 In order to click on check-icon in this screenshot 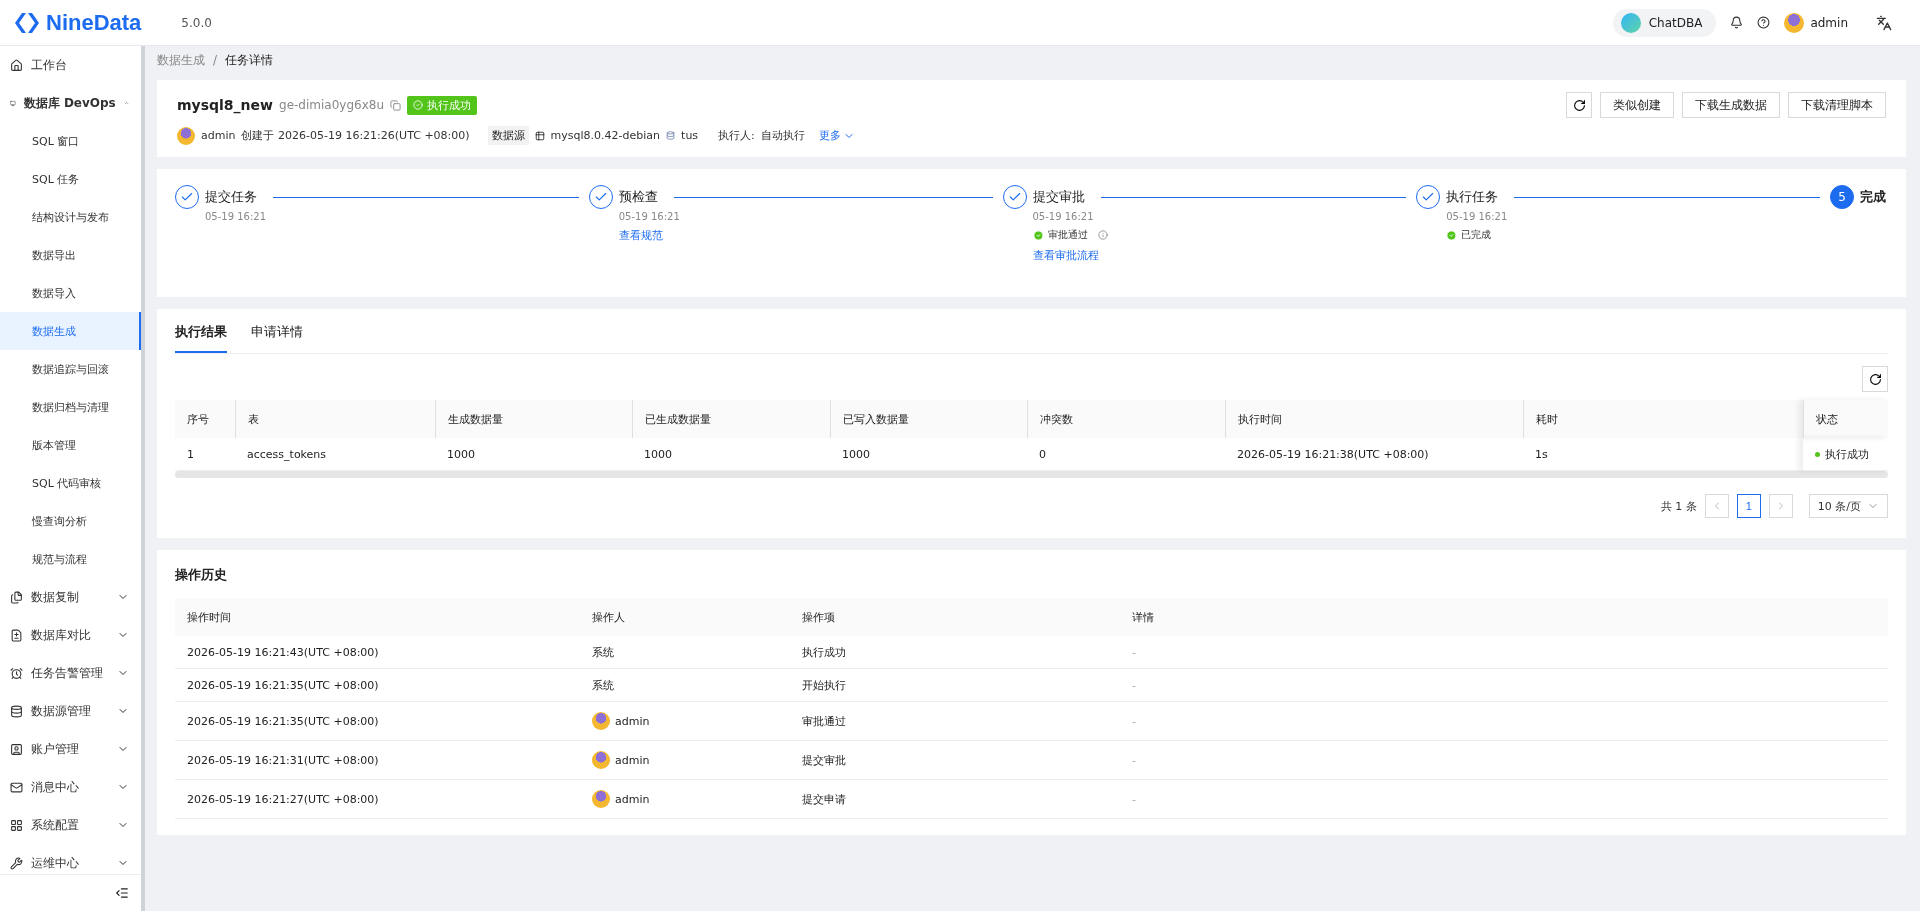, I will do `click(418, 105)`.